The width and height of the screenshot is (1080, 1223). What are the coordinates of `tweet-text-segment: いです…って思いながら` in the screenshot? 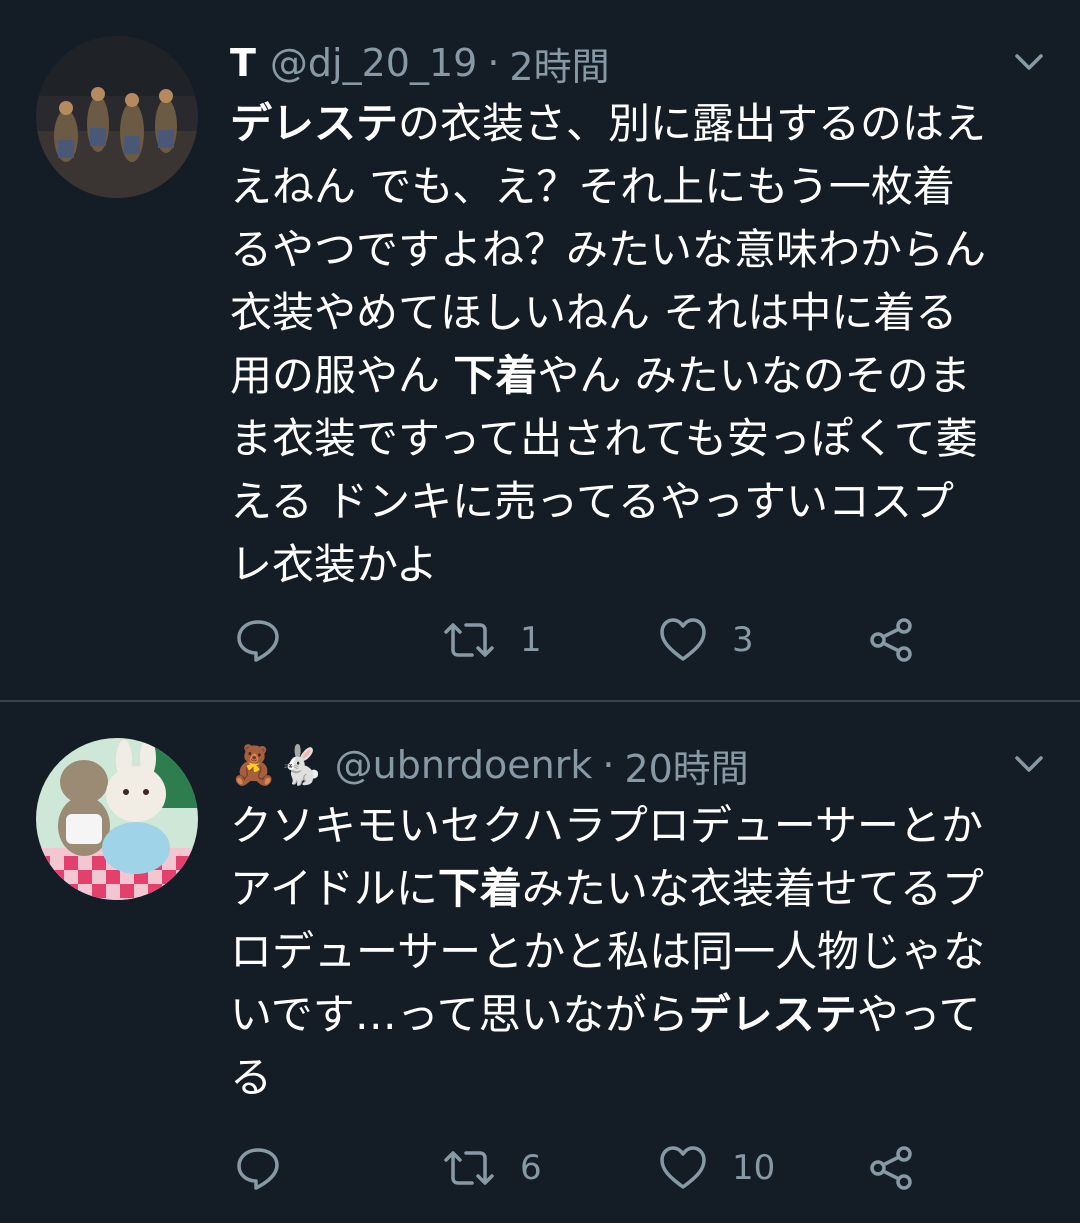 It's located at (459, 1014).